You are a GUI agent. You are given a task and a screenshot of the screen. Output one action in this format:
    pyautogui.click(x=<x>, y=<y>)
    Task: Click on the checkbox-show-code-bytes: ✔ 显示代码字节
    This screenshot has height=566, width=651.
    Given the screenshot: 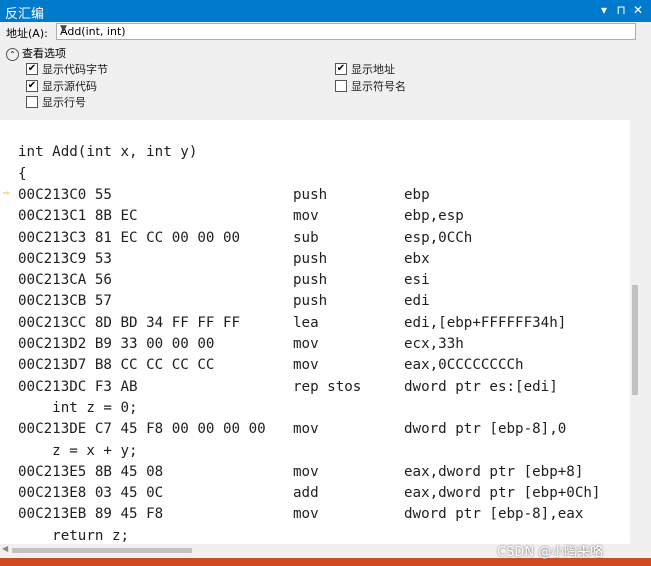 What is the action you would take?
    pyautogui.click(x=67, y=69)
    